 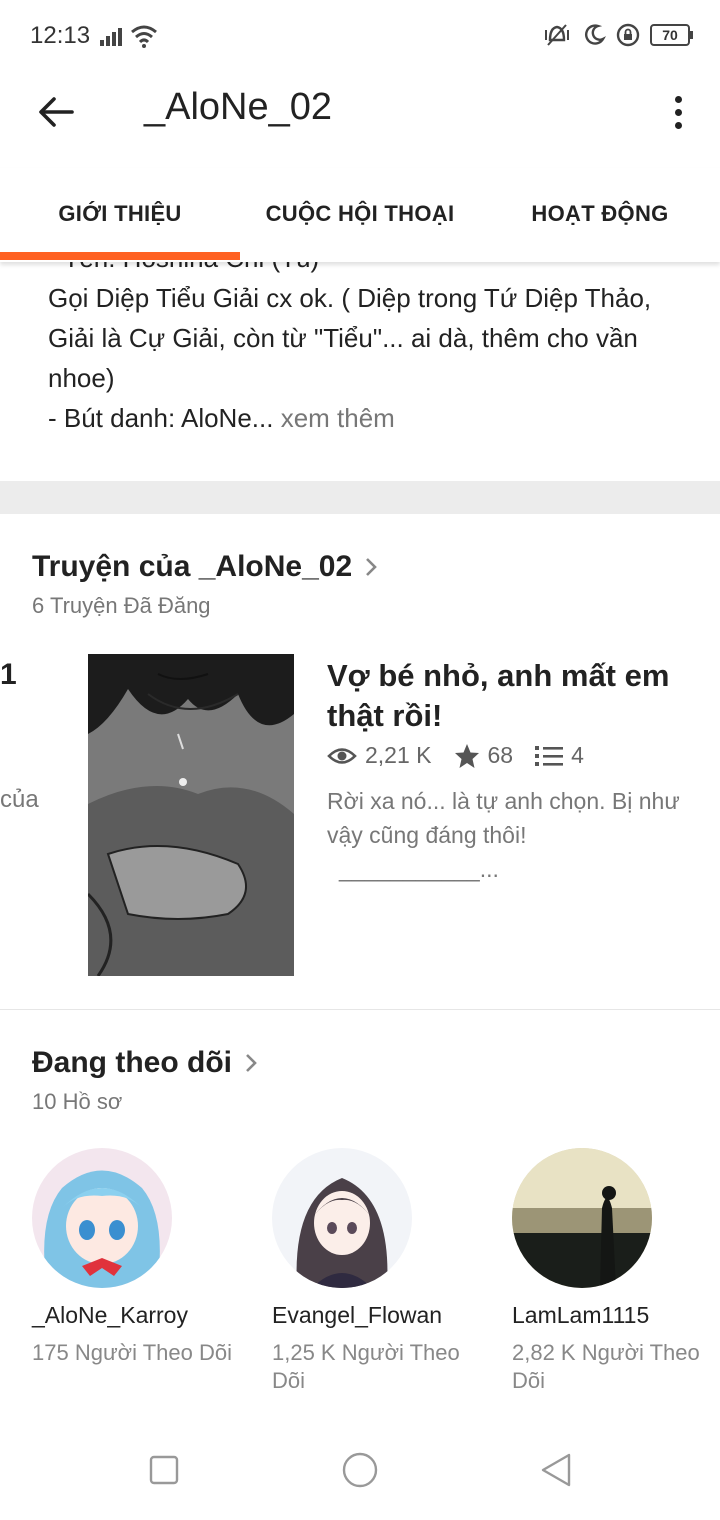 I want to click on previous-story-partial: 1, so click(x=8, y=675).